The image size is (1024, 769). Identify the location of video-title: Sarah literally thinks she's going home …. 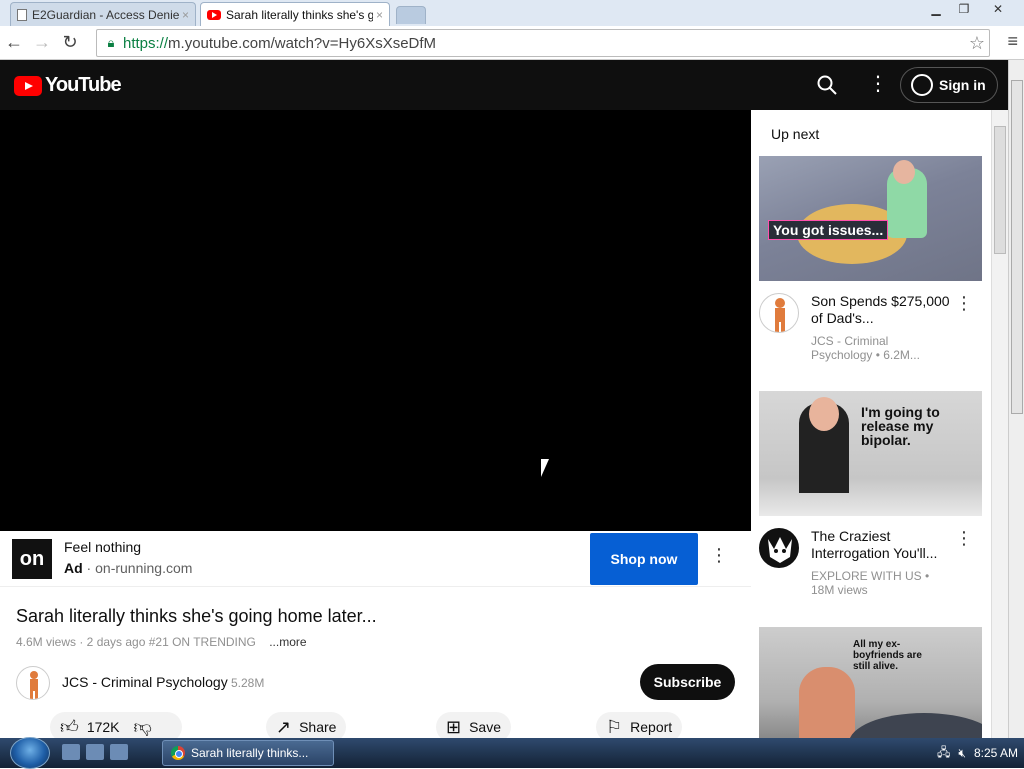
(196, 616).